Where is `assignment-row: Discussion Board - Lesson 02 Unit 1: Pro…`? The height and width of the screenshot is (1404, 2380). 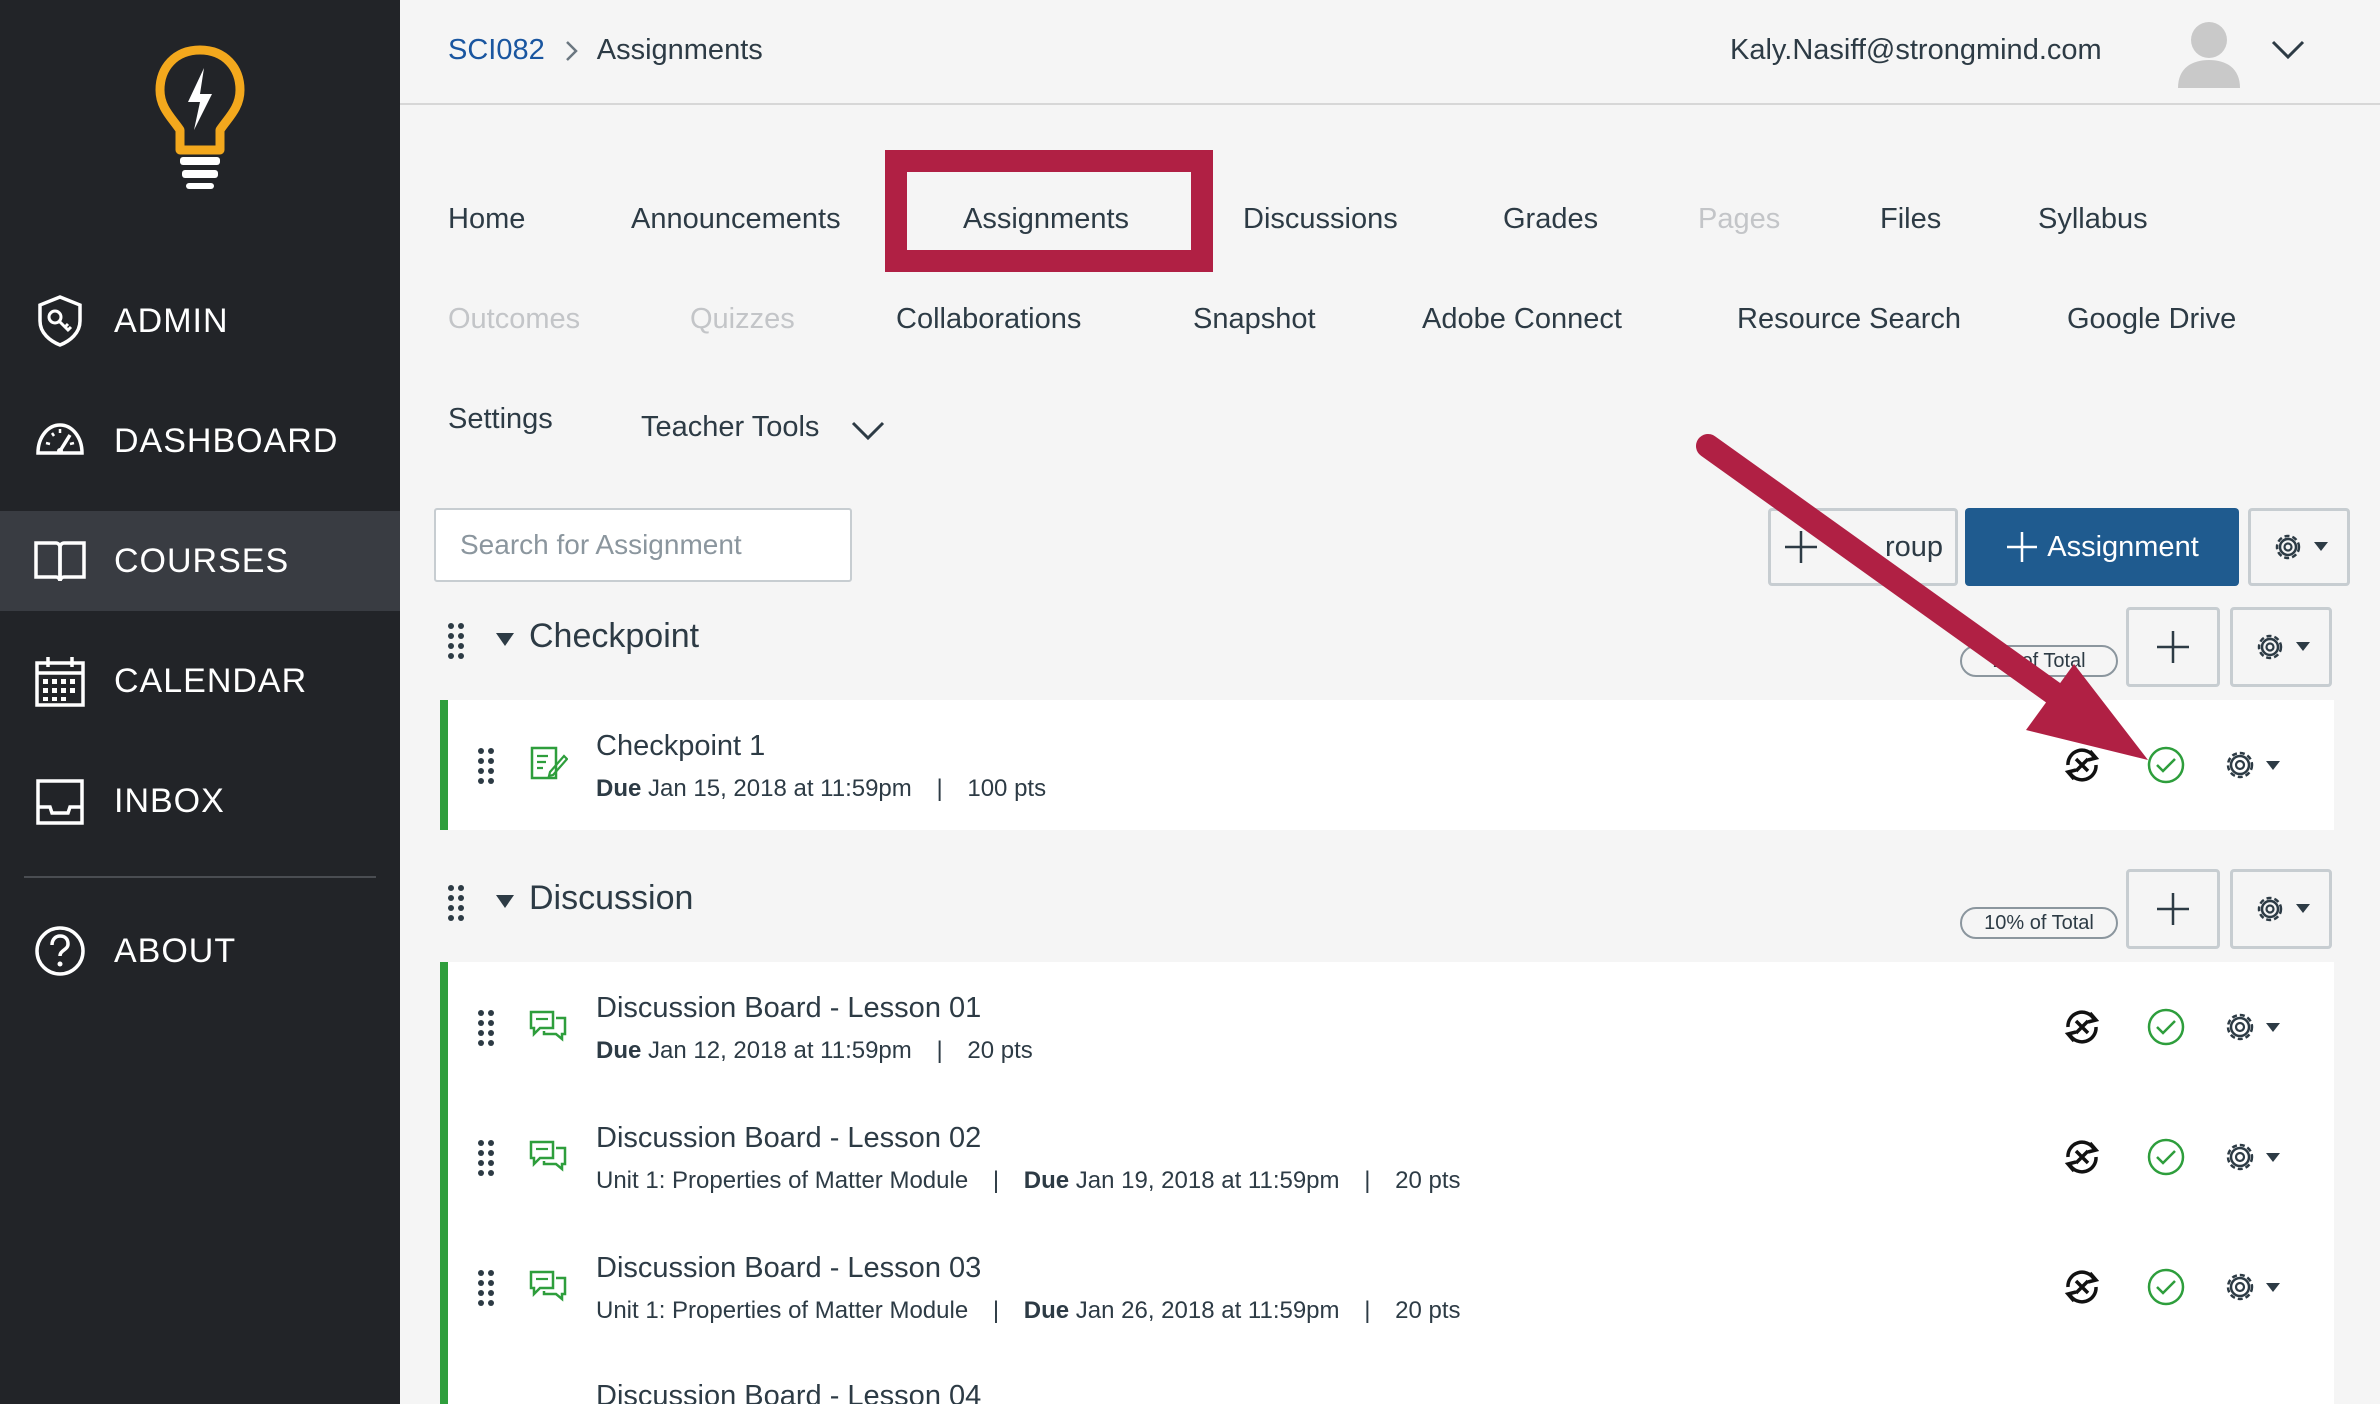 assignment-row: Discussion Board - Lesson 02 Unit 1: Pro… is located at coordinates (1387, 1157).